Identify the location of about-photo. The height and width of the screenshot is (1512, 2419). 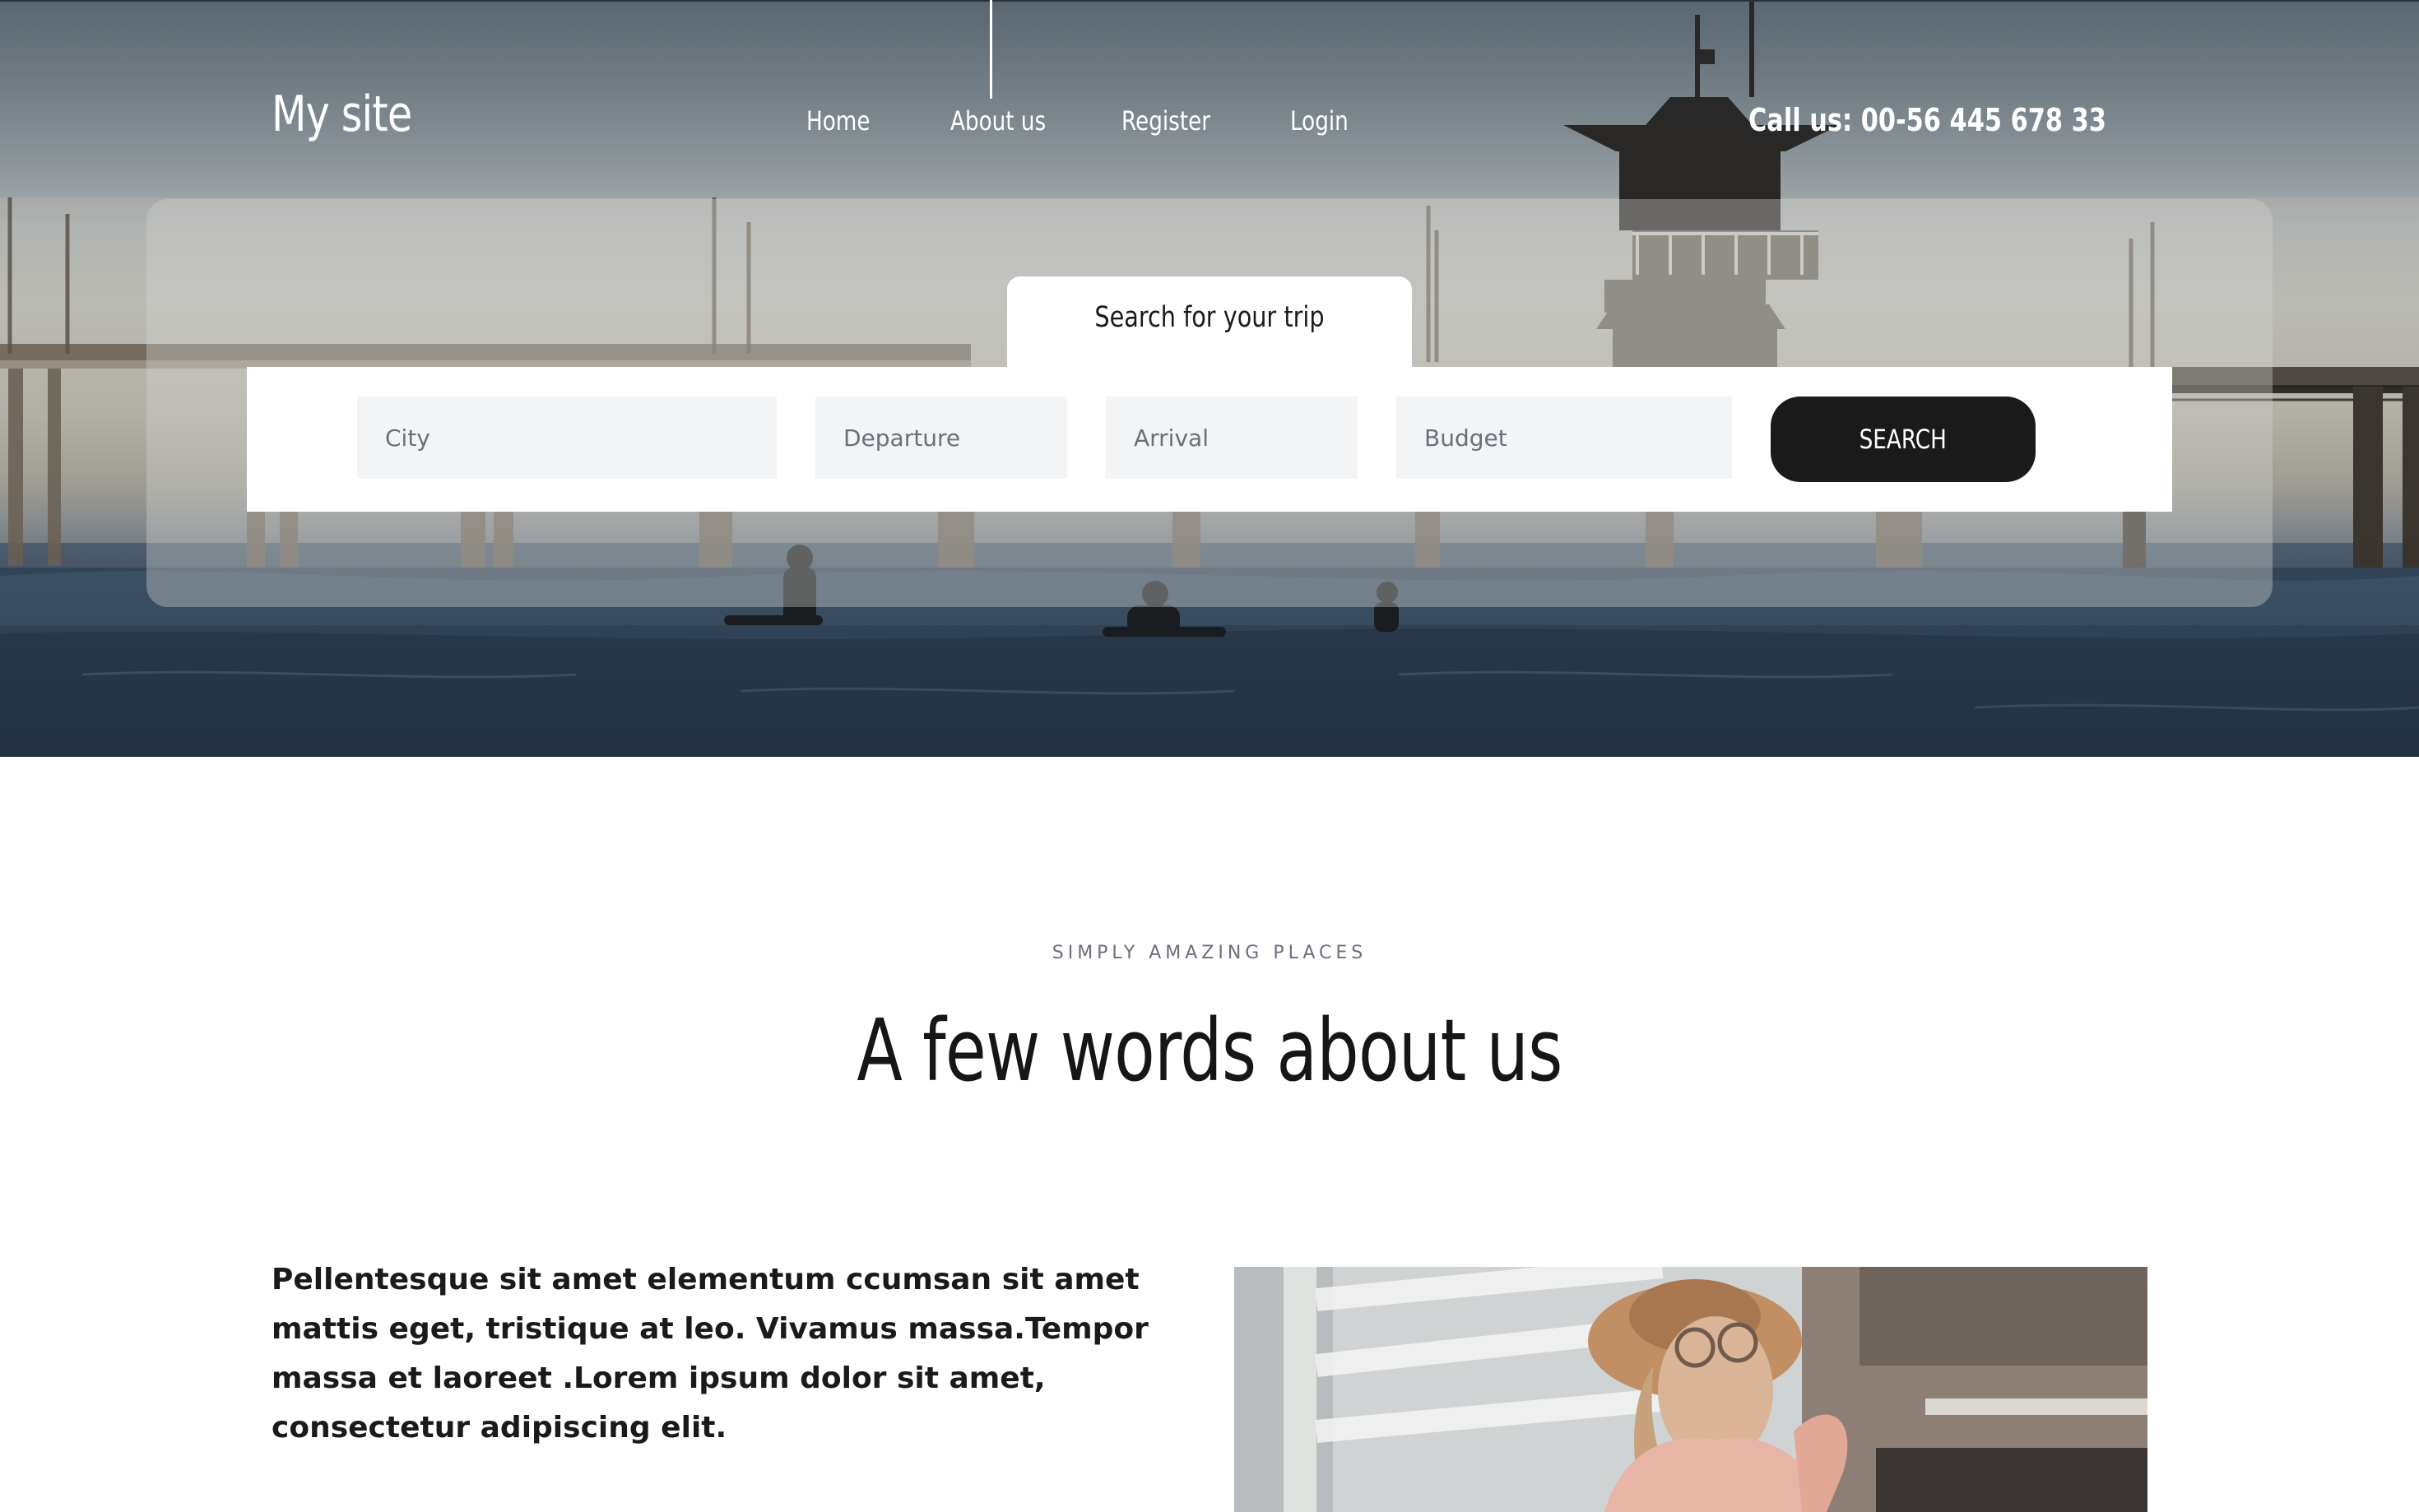
(1690, 1389).